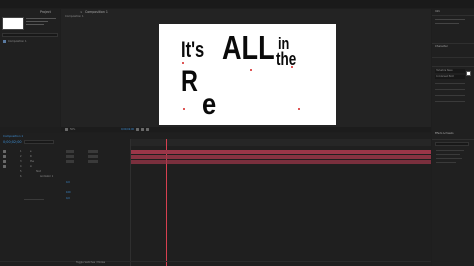 The image size is (474, 266). Describe the element at coordinates (68, 182) in the screenshot. I see `property-value: 0.0` at that location.